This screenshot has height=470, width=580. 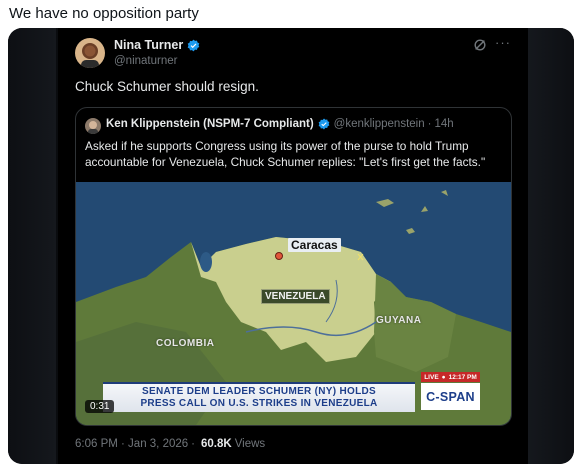 I want to click on views-label: Views, so click(x=250, y=444).